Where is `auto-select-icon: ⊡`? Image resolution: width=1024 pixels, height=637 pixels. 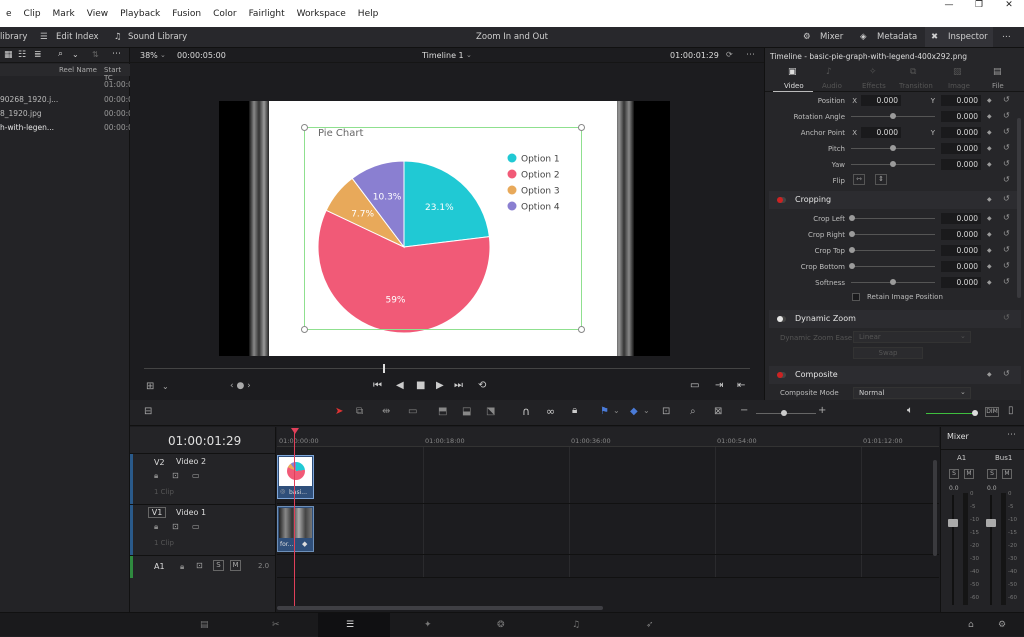 auto-select-icon: ⊡ is located at coordinates (175, 526).